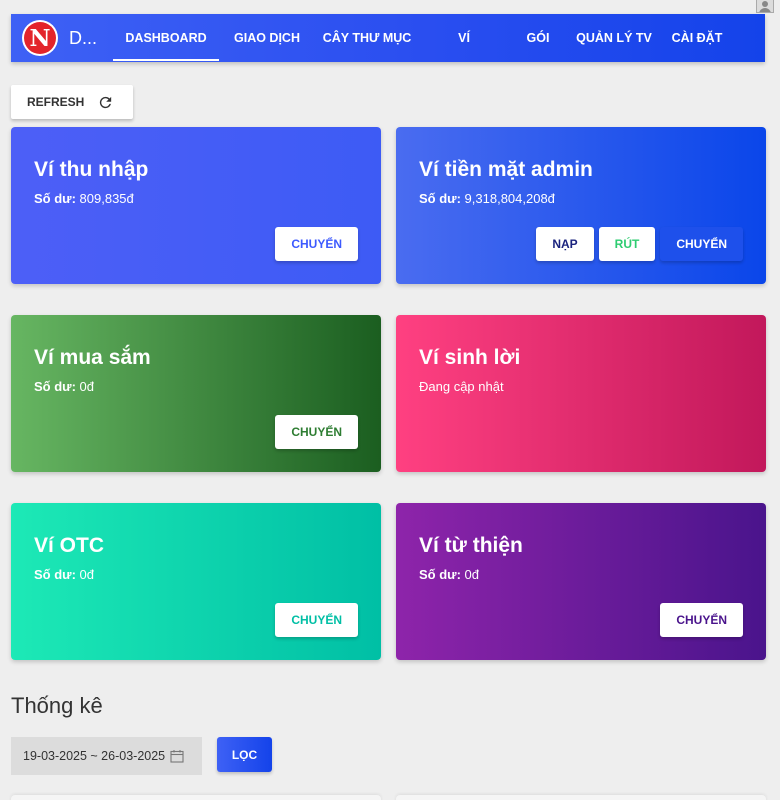 The height and width of the screenshot is (800, 780). I want to click on wallet-card-shopping: Ví mua sắm Số dư: 0đ CHUYỂN, so click(196, 393).